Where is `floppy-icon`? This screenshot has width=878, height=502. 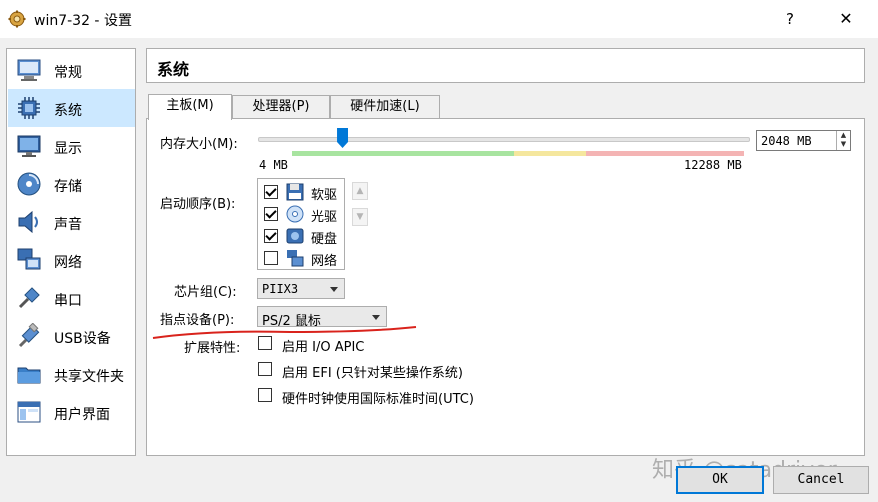
floppy-icon is located at coordinates (295, 192).